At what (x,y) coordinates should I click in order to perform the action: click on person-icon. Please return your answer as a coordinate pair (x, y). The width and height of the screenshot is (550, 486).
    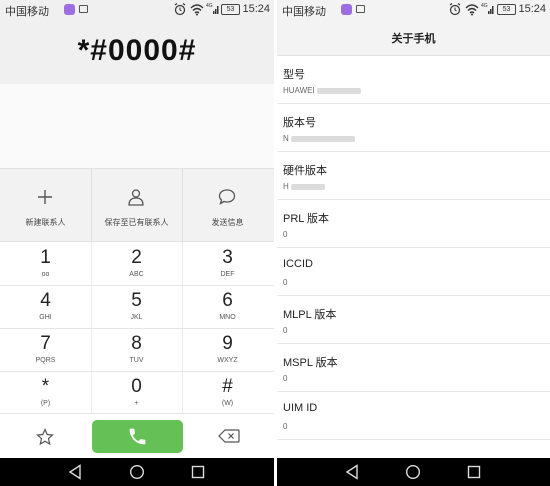
    Looking at the image, I should click on (136, 197).